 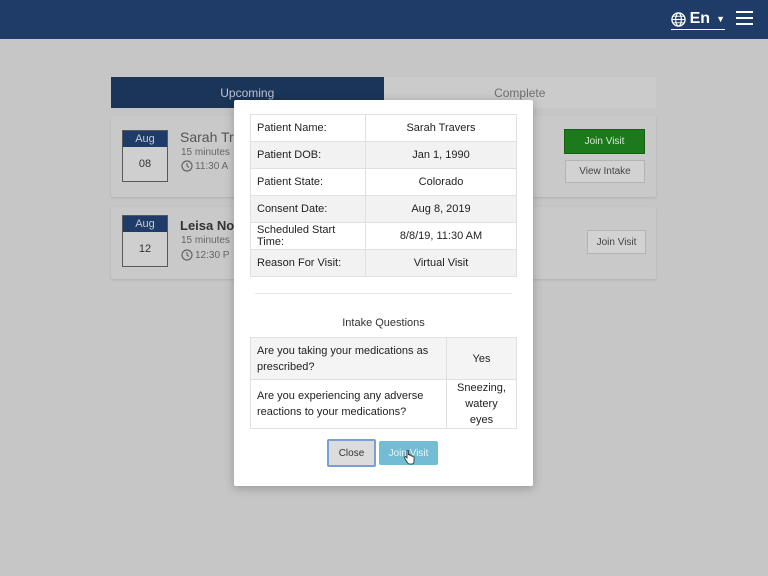 What do you see at coordinates (481, 404) in the screenshot?
I see `answer-text: Sneezing, watery eyes` at bounding box center [481, 404].